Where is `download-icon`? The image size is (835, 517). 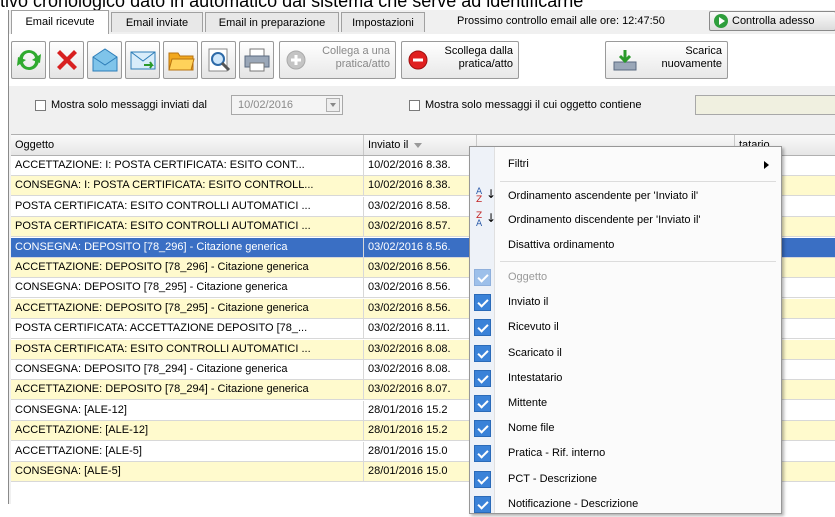
download-icon is located at coordinates (625, 60).